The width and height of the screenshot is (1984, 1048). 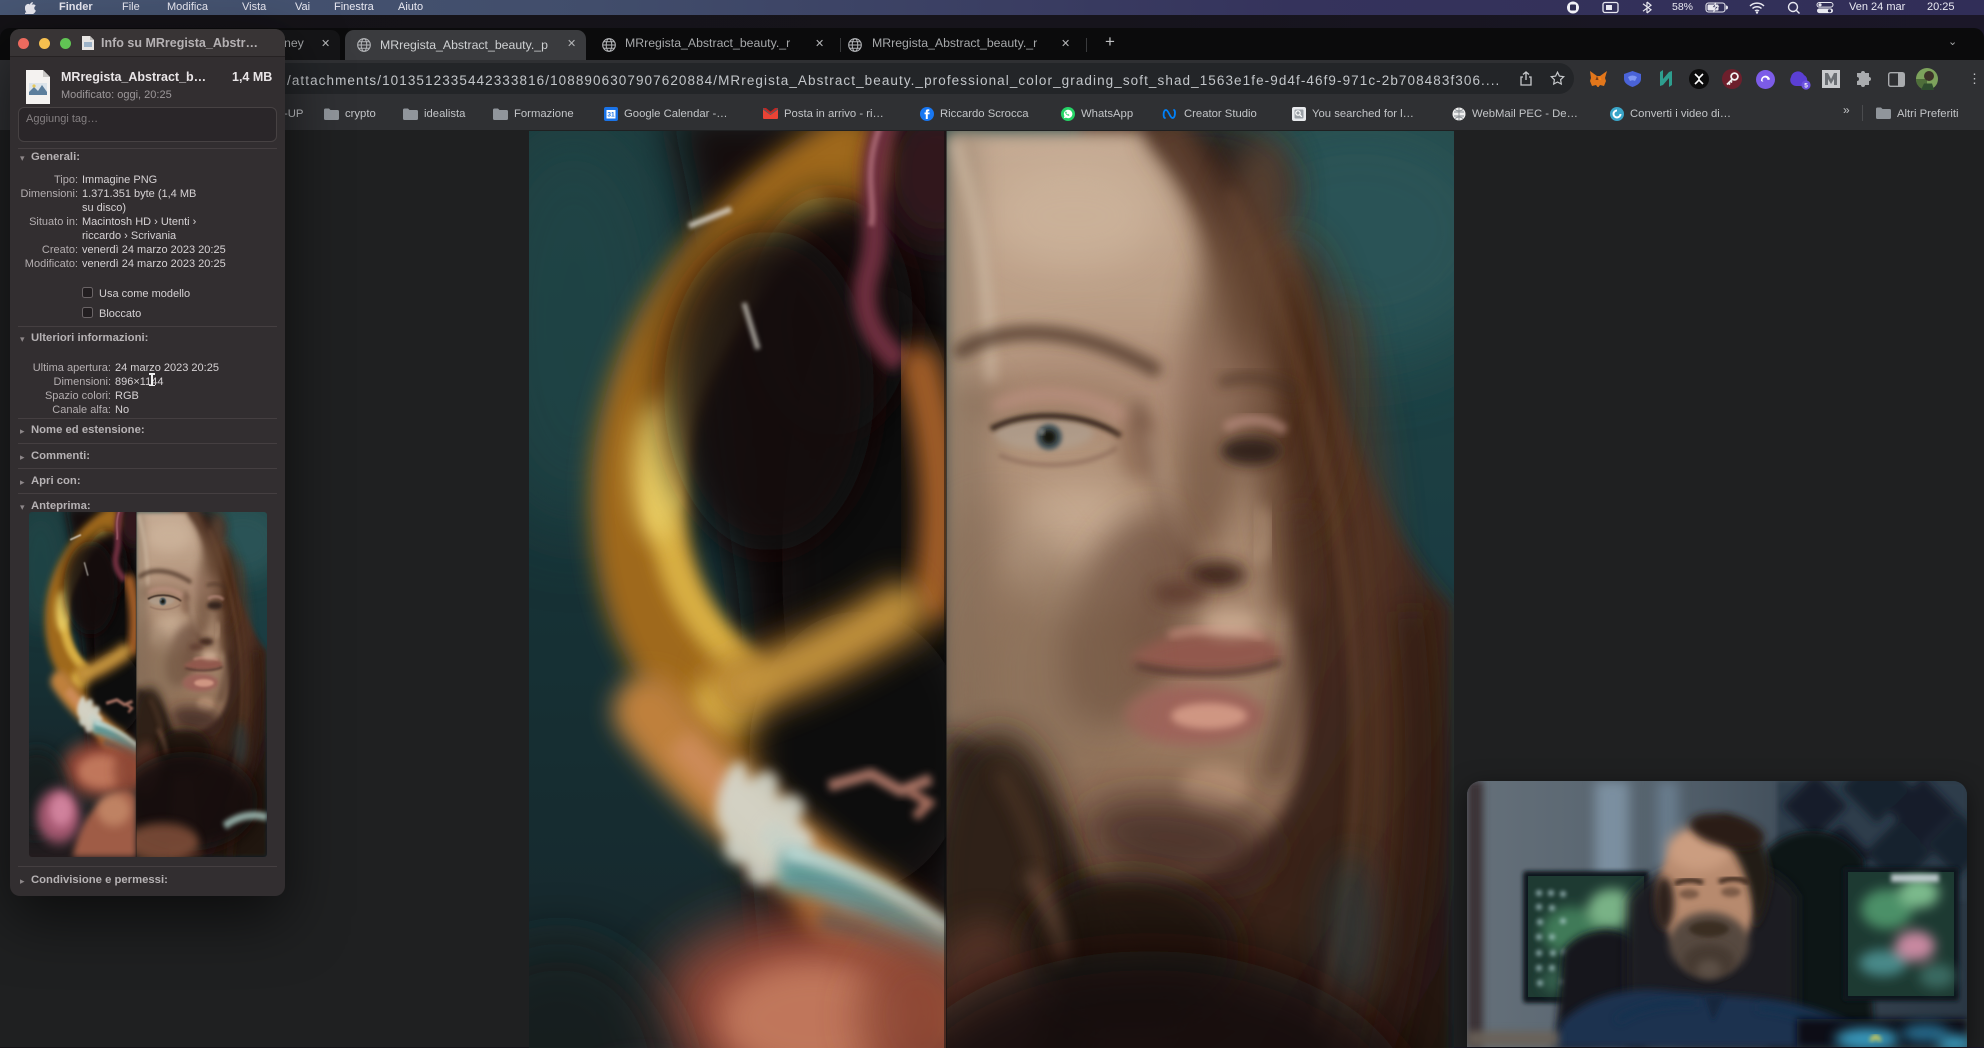 What do you see at coordinates (611, 114) in the screenshot?
I see `svg-text: 31` at bounding box center [611, 114].